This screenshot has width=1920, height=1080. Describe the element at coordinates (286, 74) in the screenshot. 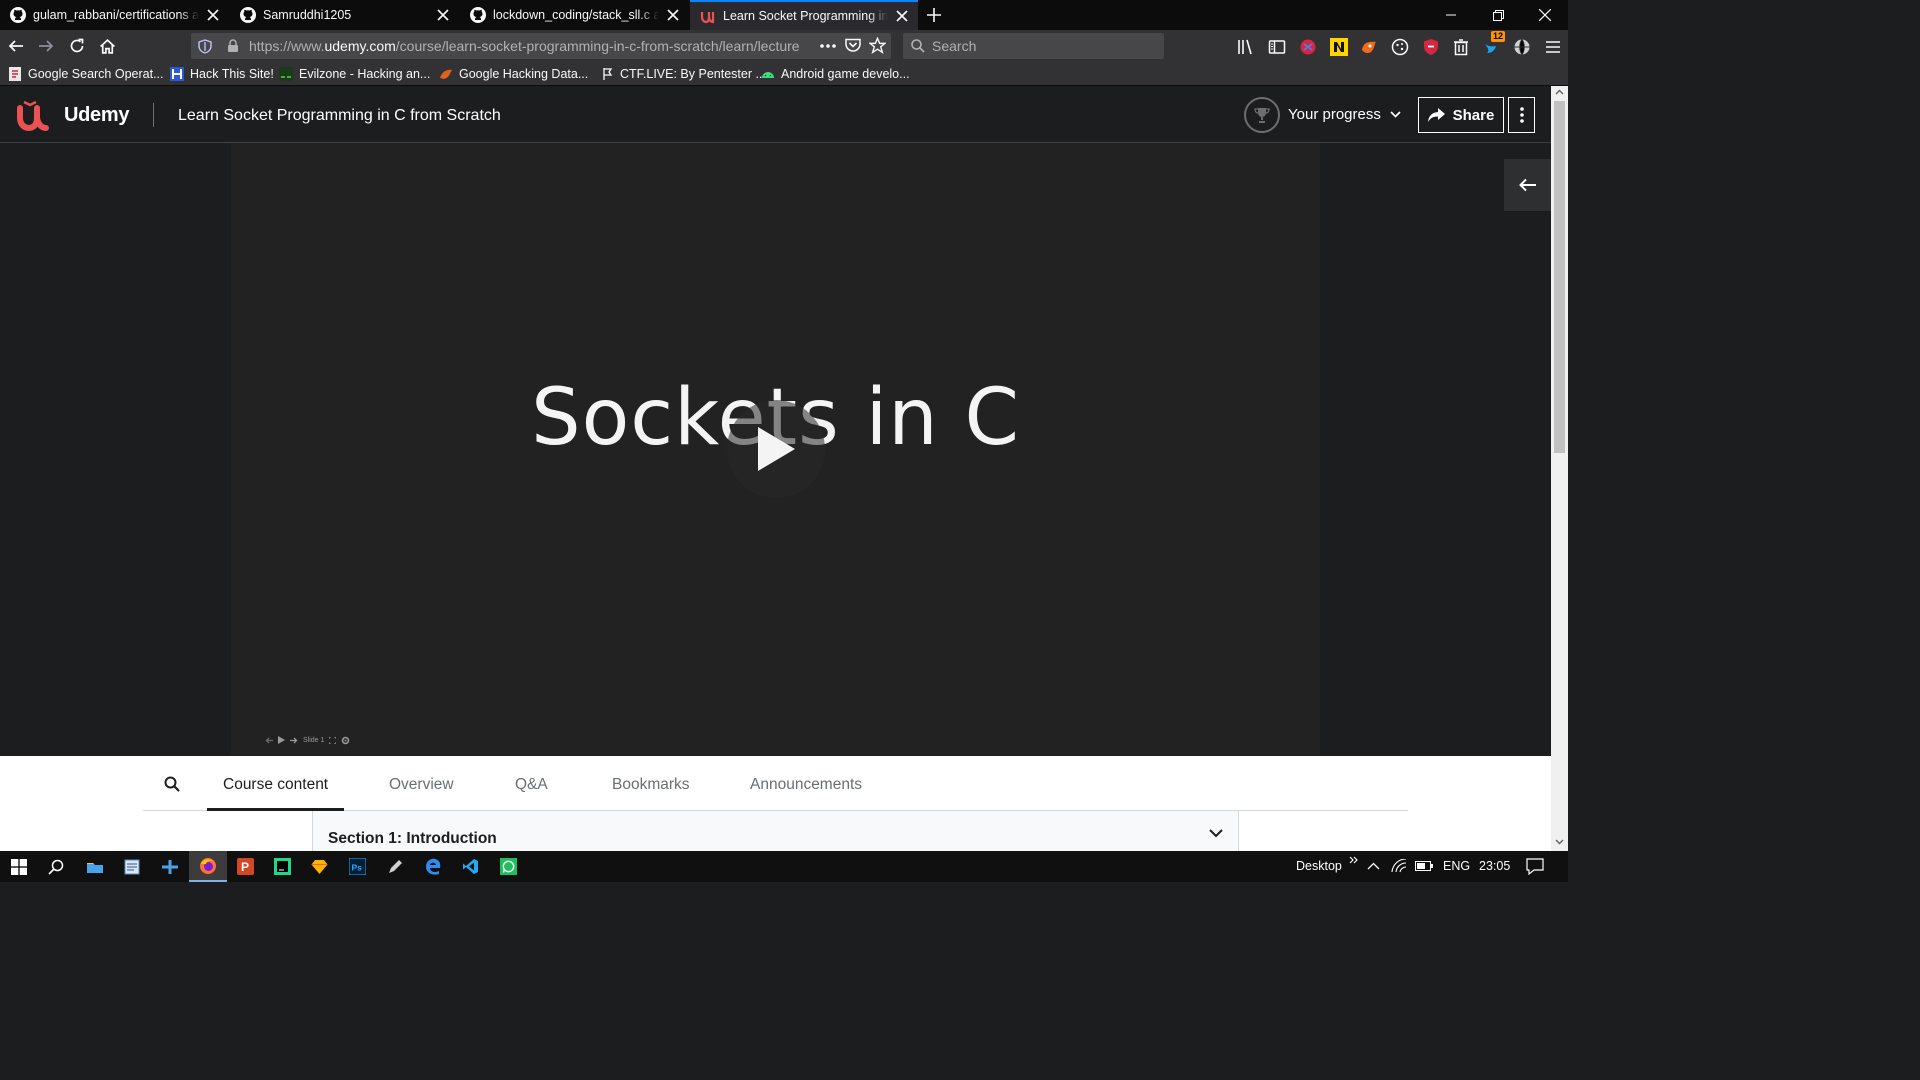

I see `evilzone-icon` at that location.